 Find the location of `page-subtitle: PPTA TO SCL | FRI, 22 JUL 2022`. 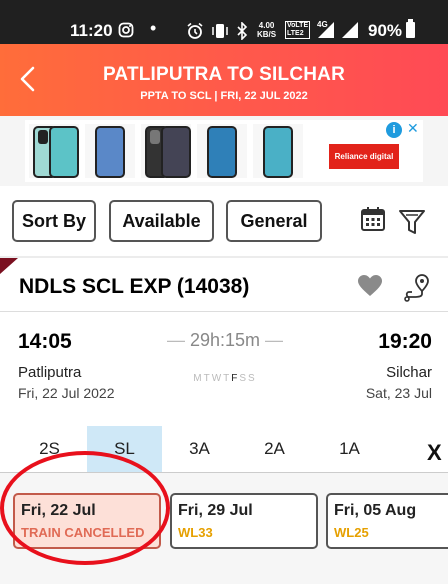

page-subtitle: PPTA TO SCL | FRI, 22 JUL 2022 is located at coordinates (224, 96).